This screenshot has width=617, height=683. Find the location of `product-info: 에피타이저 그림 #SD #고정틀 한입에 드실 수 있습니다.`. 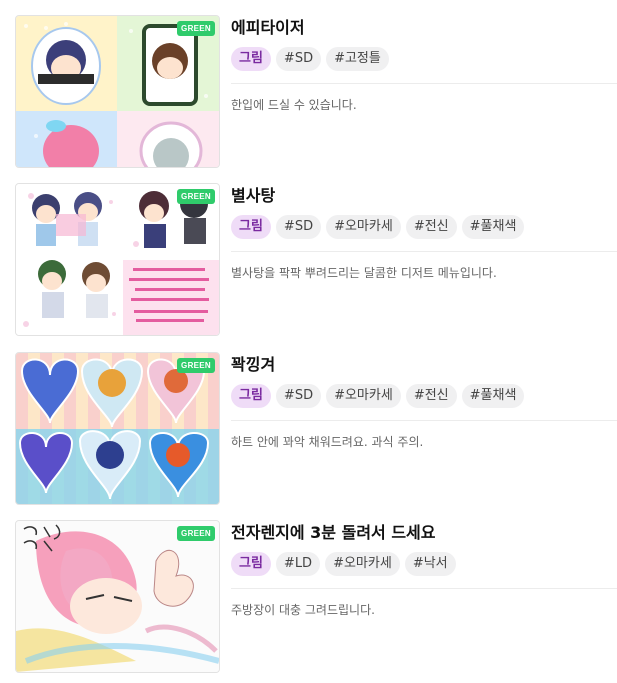

product-info: 에피타이저 그림 #SD #고정틀 한입에 드실 수 있습니다. is located at coordinates (424, 91).